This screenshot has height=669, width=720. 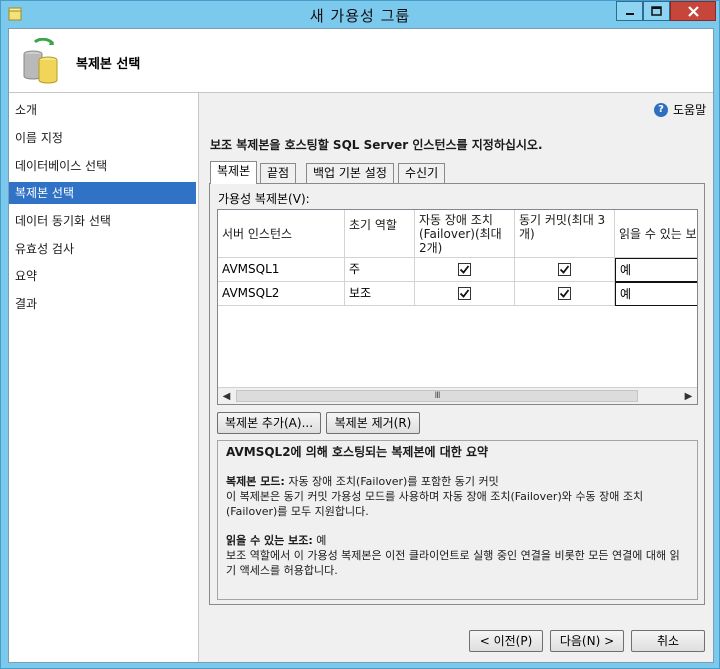 I want to click on close-icon, so click(x=693, y=11).